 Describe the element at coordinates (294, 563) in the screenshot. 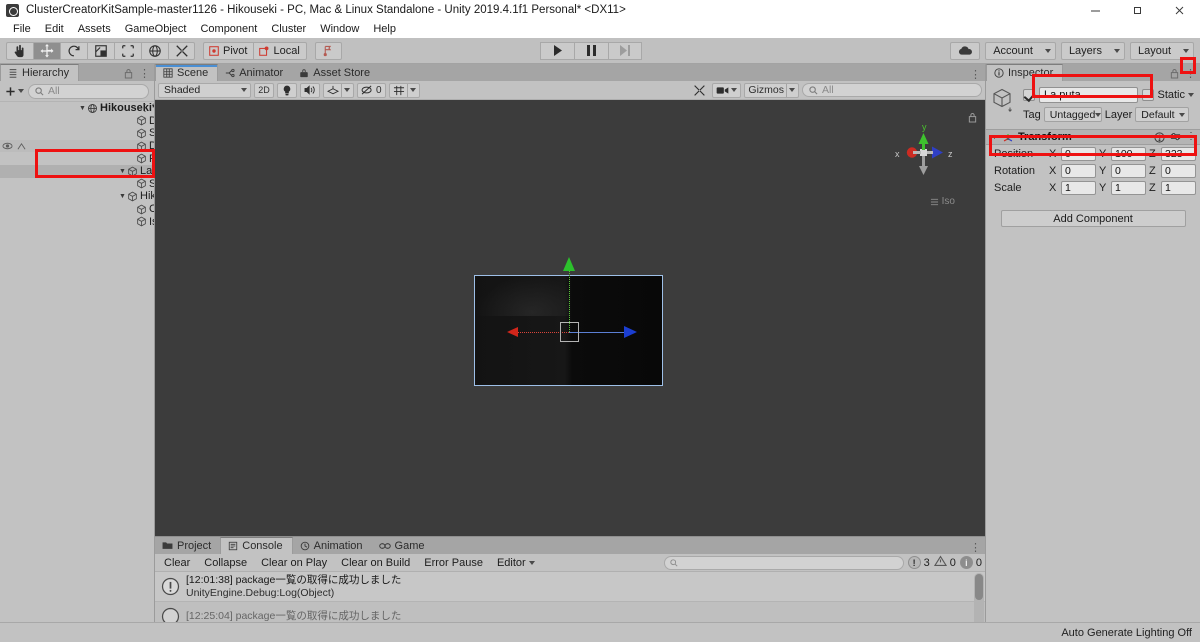

I see `clear-on-play-button: Clear on Play` at that location.